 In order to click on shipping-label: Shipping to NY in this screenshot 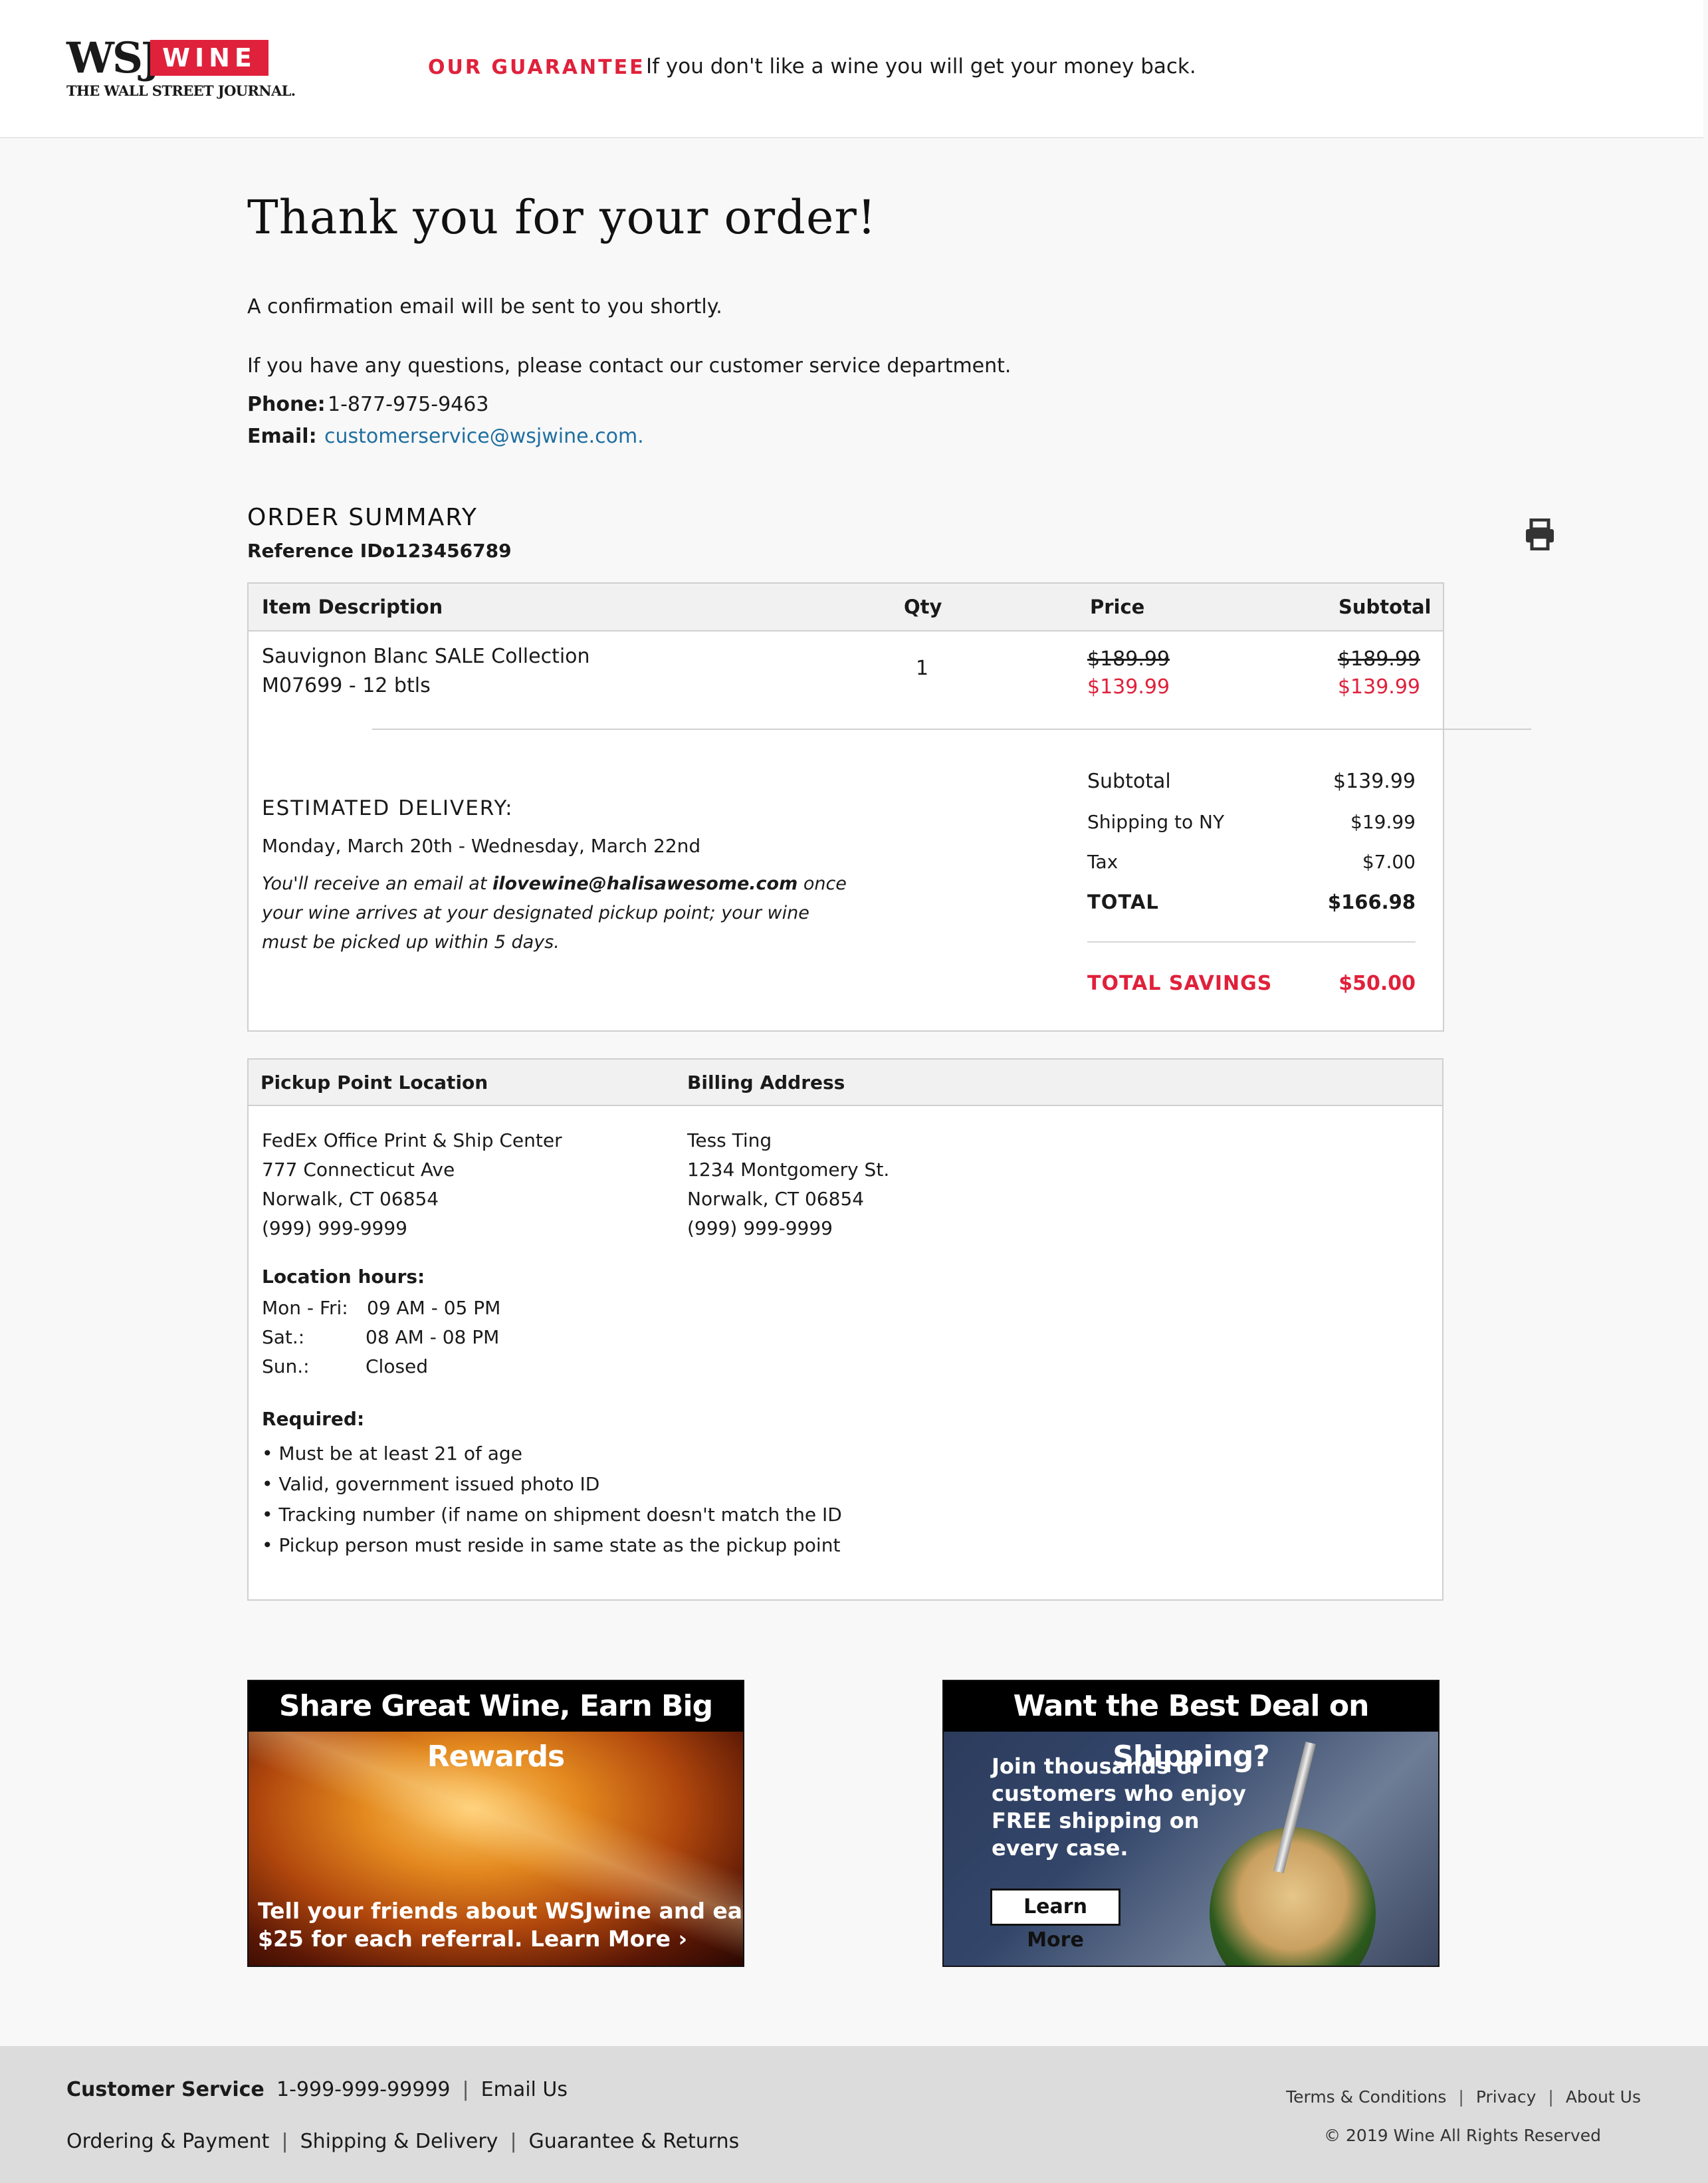, I will do `click(1156, 822)`.